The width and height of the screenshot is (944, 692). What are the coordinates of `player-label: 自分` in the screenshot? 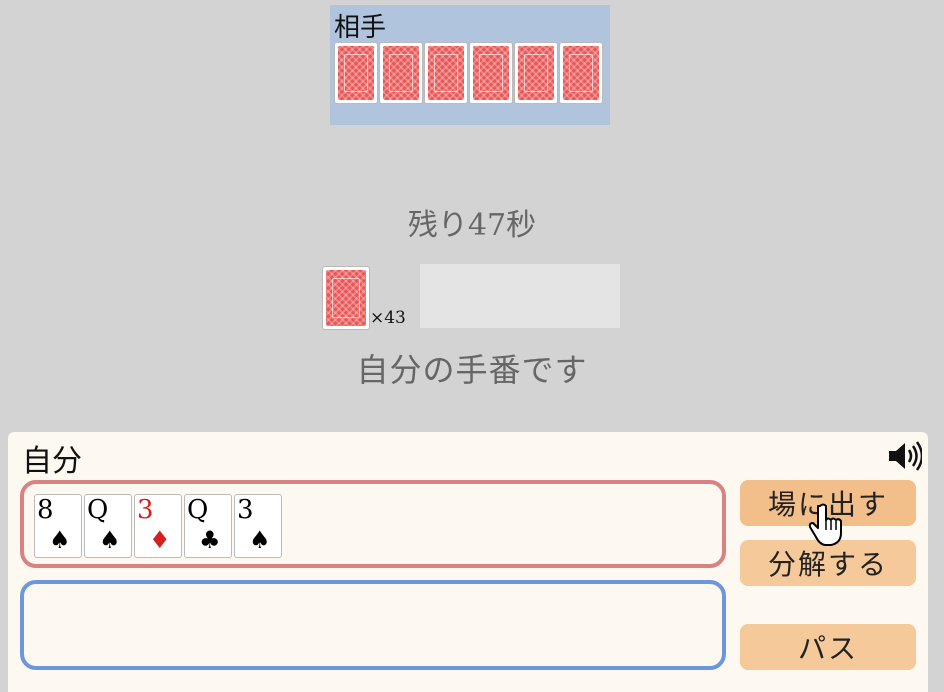 It's located at (52, 461).